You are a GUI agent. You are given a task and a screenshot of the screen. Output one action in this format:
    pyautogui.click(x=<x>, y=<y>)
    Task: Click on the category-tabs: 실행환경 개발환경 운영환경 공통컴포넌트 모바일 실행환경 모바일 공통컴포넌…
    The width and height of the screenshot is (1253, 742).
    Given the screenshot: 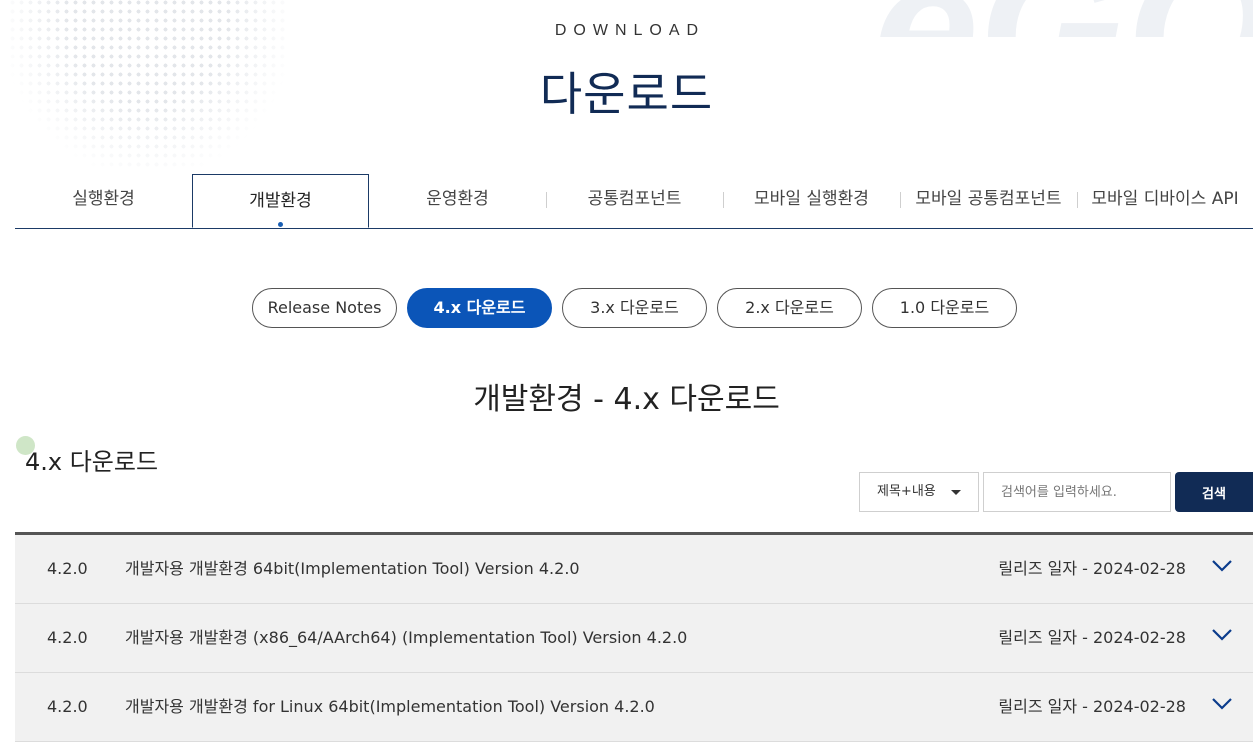 What is the action you would take?
    pyautogui.click(x=634, y=201)
    